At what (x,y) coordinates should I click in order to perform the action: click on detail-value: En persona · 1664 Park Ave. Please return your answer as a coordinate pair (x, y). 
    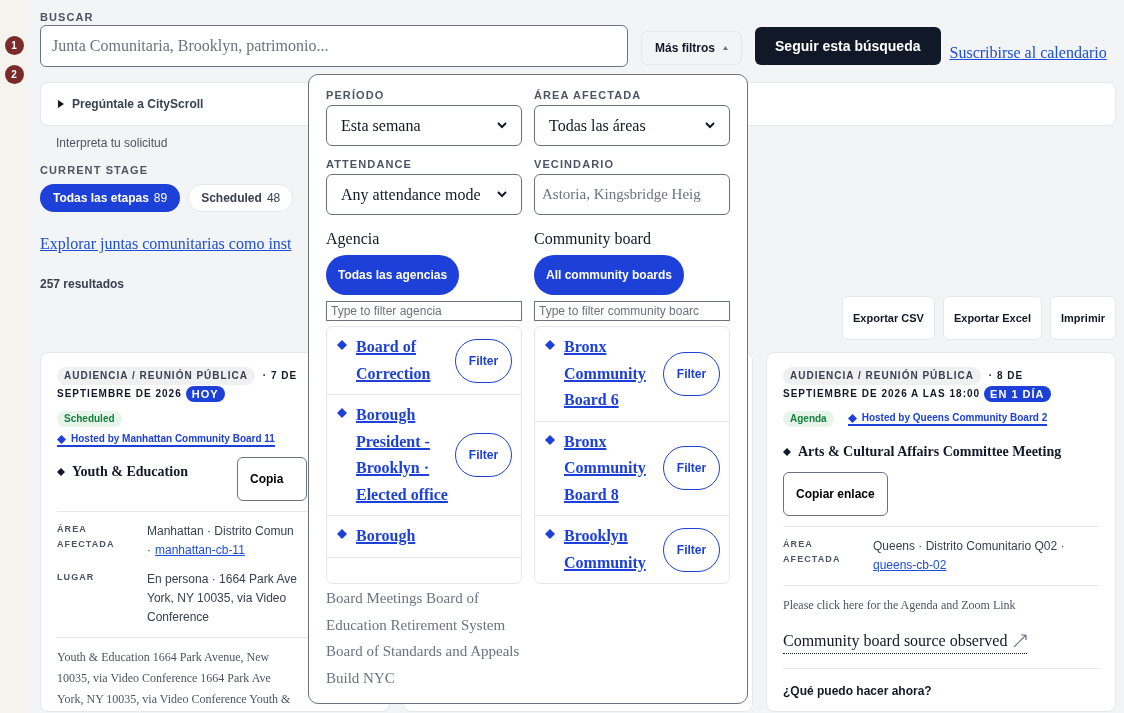
    Looking at the image, I should click on (222, 579).